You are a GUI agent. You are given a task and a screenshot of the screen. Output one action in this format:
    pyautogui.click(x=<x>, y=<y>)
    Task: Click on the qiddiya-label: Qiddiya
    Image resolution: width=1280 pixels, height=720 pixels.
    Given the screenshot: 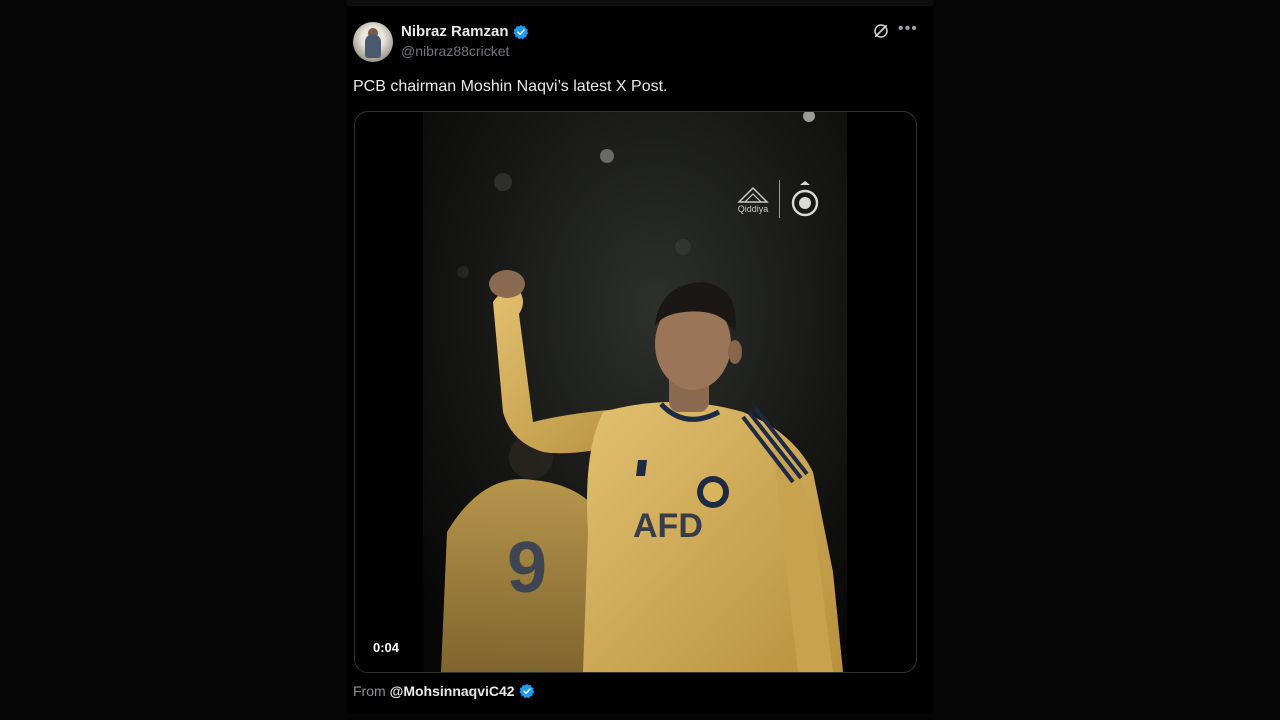 What is the action you would take?
    pyautogui.click(x=753, y=209)
    